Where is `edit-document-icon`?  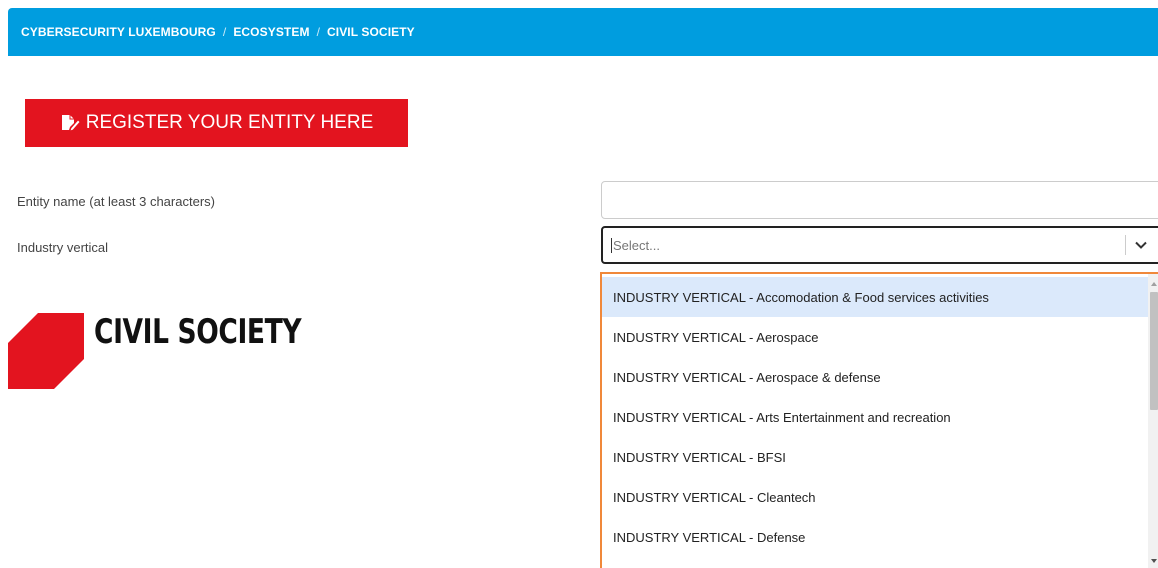 edit-document-icon is located at coordinates (70, 123).